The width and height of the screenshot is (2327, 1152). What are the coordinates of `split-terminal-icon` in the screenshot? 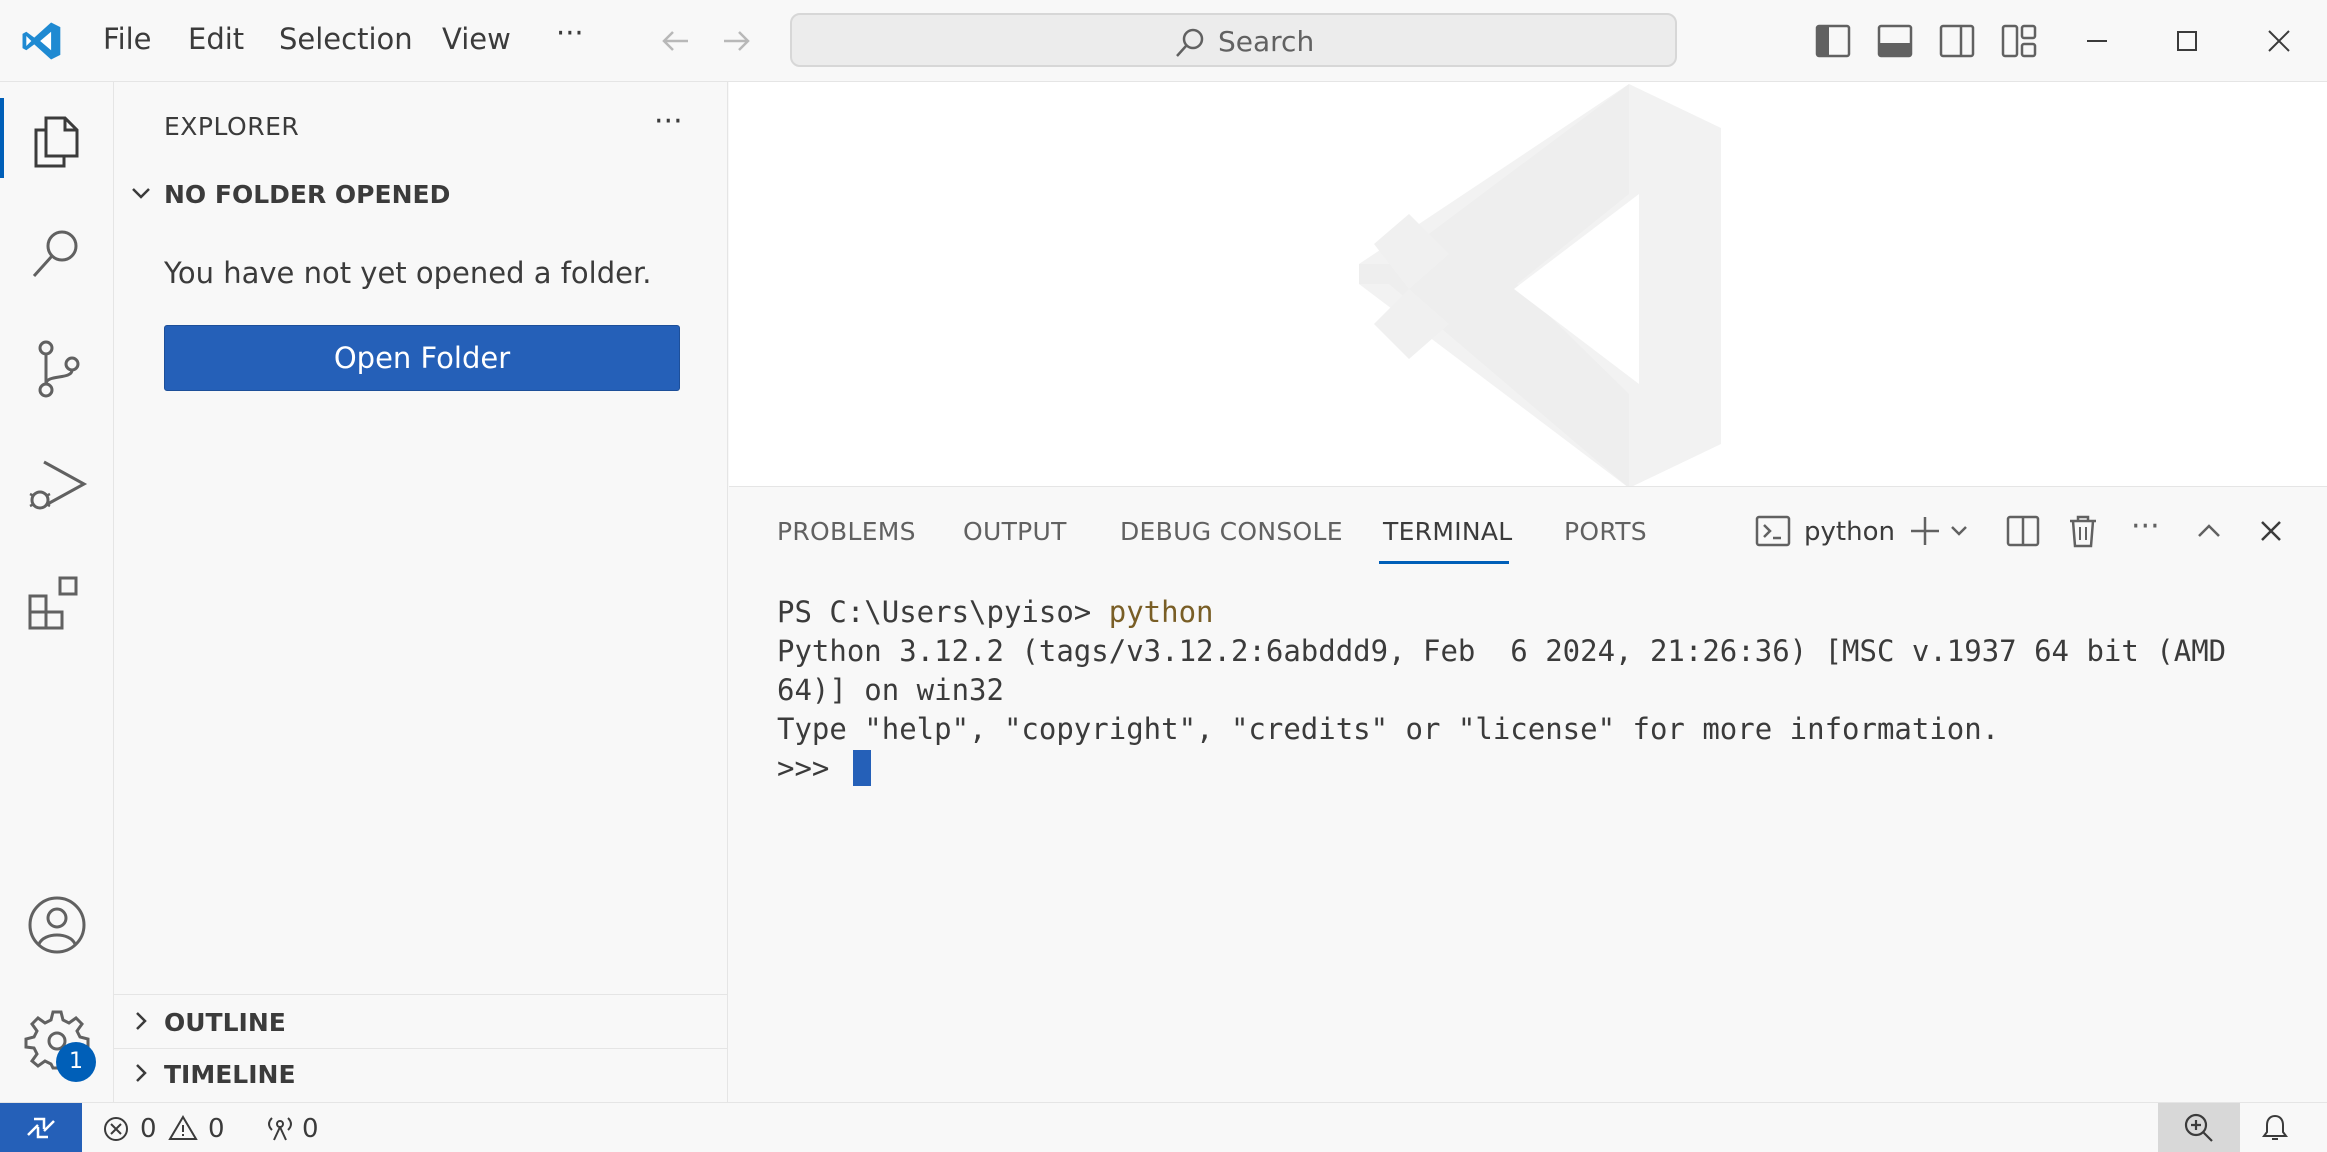 It's located at (2023, 531).